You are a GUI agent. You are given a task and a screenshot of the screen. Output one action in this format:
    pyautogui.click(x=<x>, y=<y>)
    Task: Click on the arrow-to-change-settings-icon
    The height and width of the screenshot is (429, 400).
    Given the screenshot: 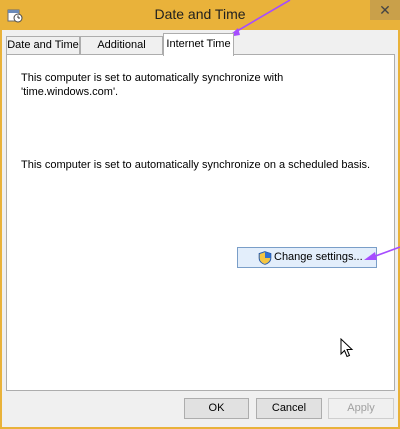 What is the action you would take?
    pyautogui.click(x=382, y=253)
    